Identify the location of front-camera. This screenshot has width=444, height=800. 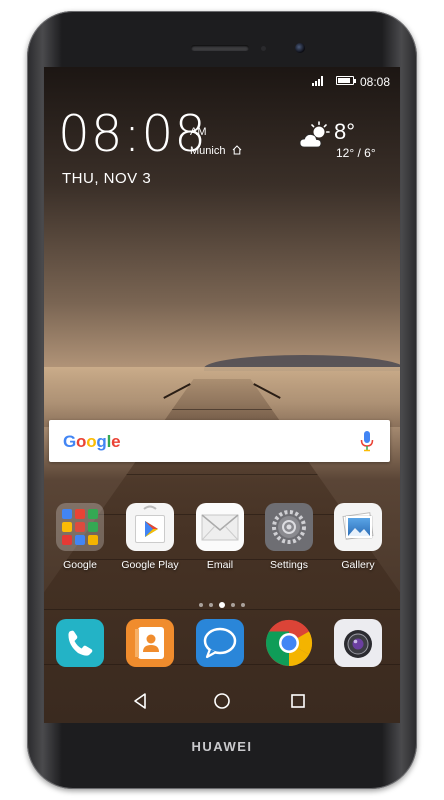
(300, 48).